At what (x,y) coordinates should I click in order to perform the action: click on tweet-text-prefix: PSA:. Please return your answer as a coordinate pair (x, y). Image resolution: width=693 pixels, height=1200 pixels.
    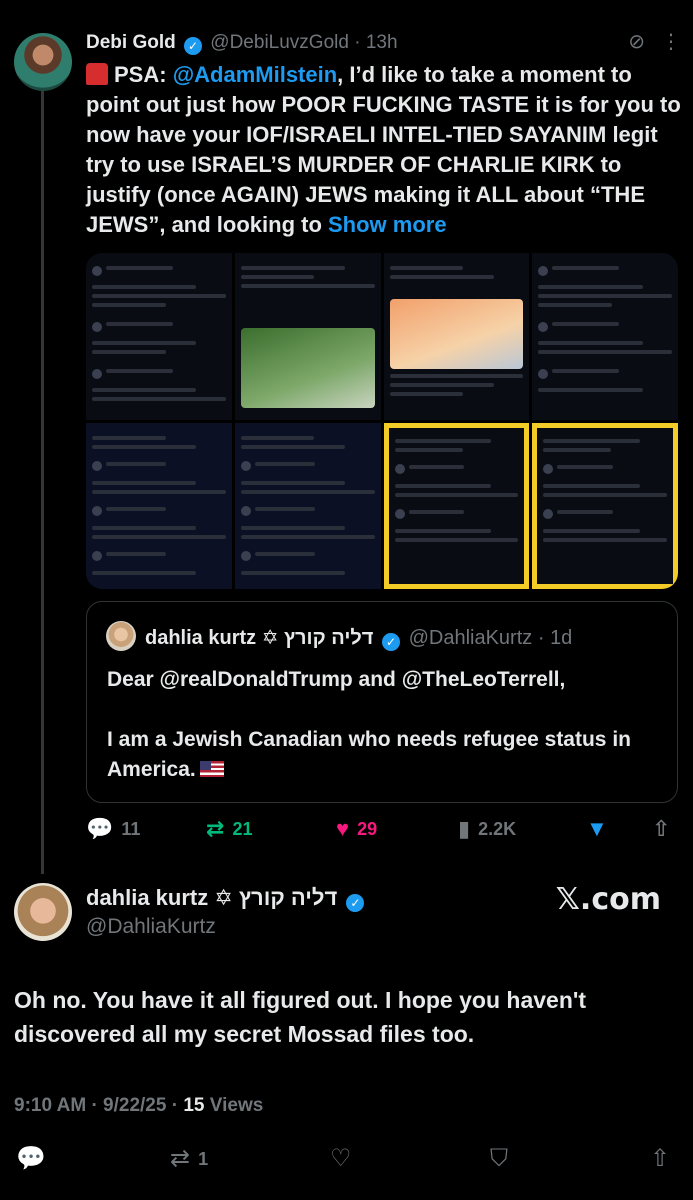
    Looking at the image, I should click on (143, 74).